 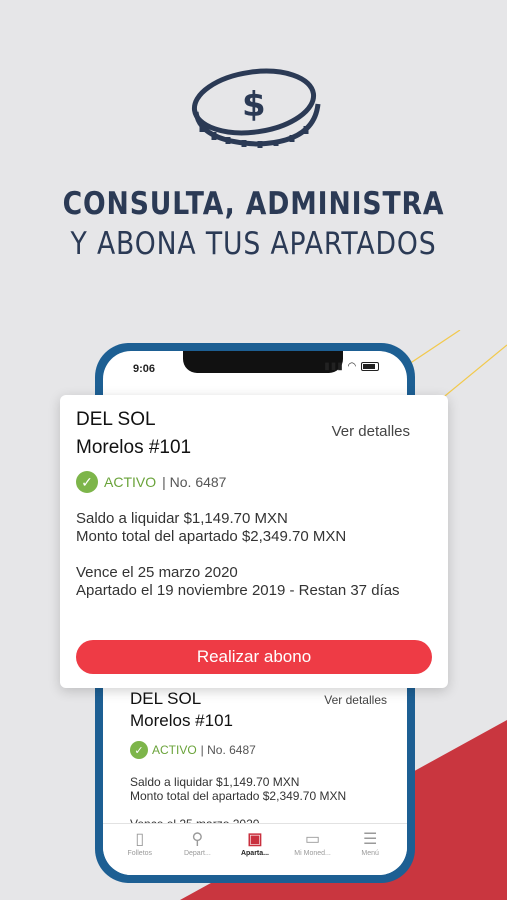 I want to click on tab-label: Menú, so click(x=370, y=853).